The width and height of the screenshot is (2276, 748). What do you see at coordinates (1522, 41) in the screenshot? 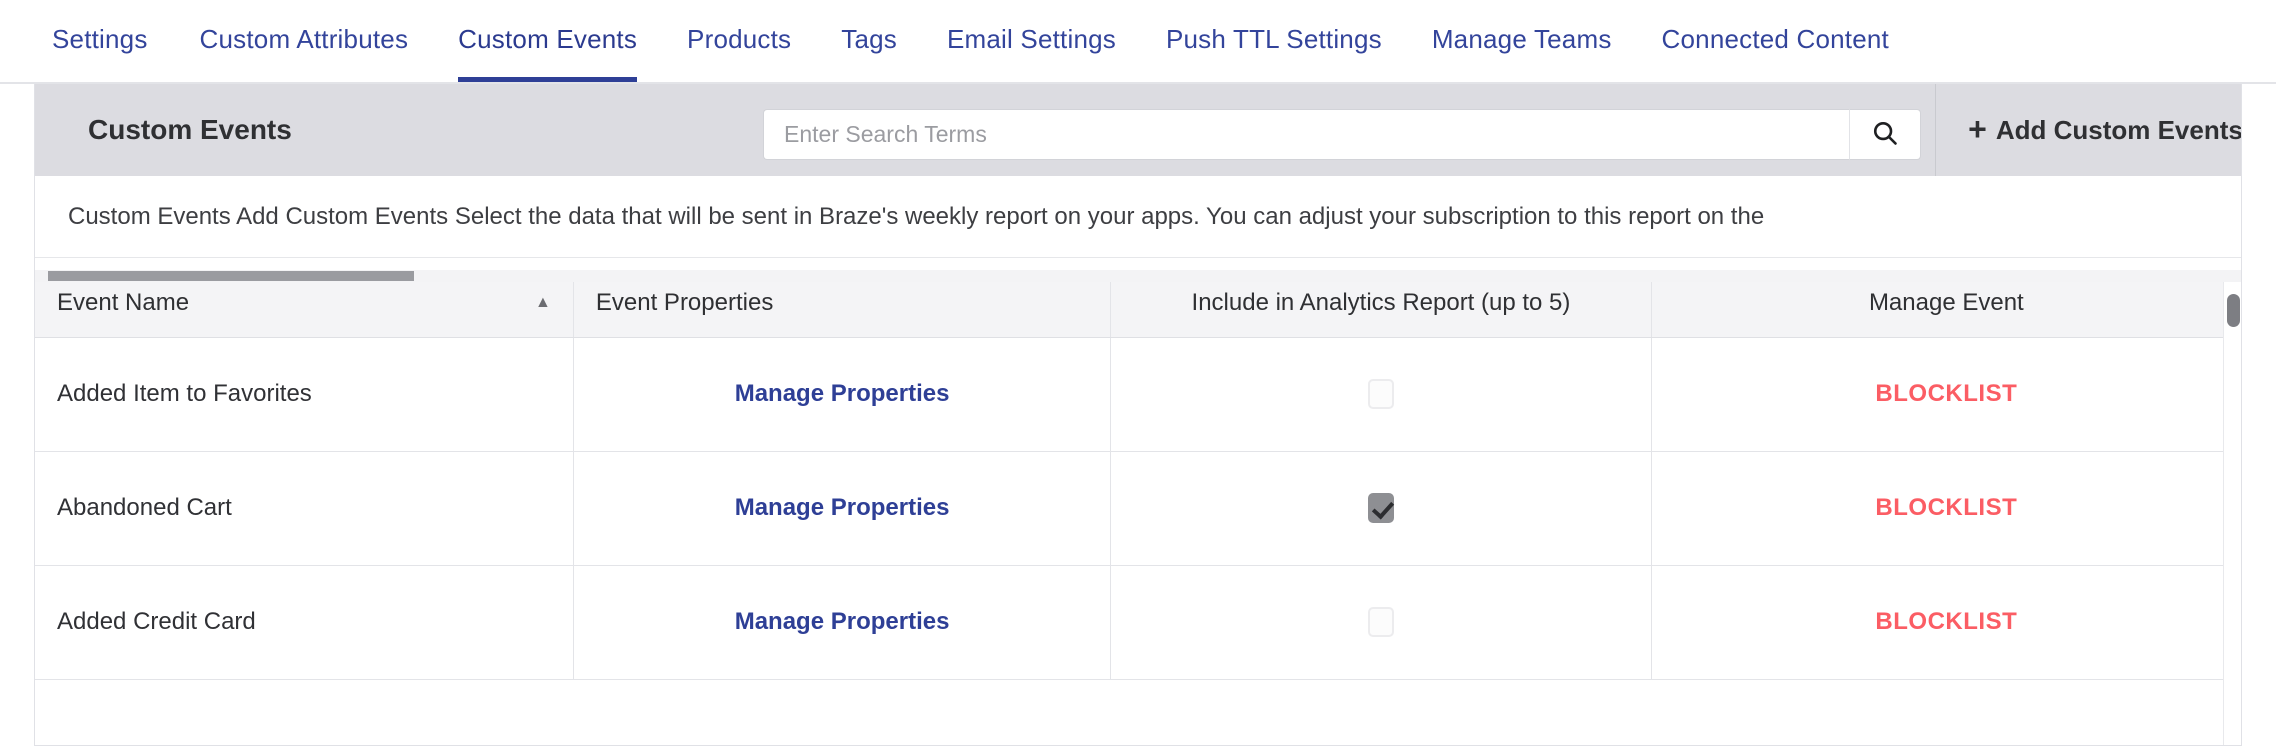
I see `tab-manage-teams: Manage Teams` at bounding box center [1522, 41].